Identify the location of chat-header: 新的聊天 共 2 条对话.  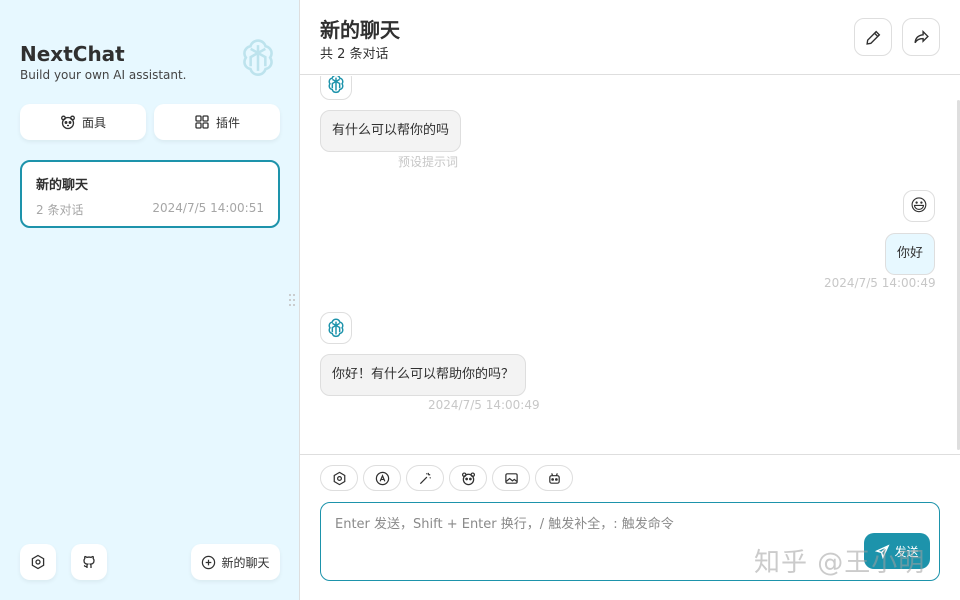
(630, 37).